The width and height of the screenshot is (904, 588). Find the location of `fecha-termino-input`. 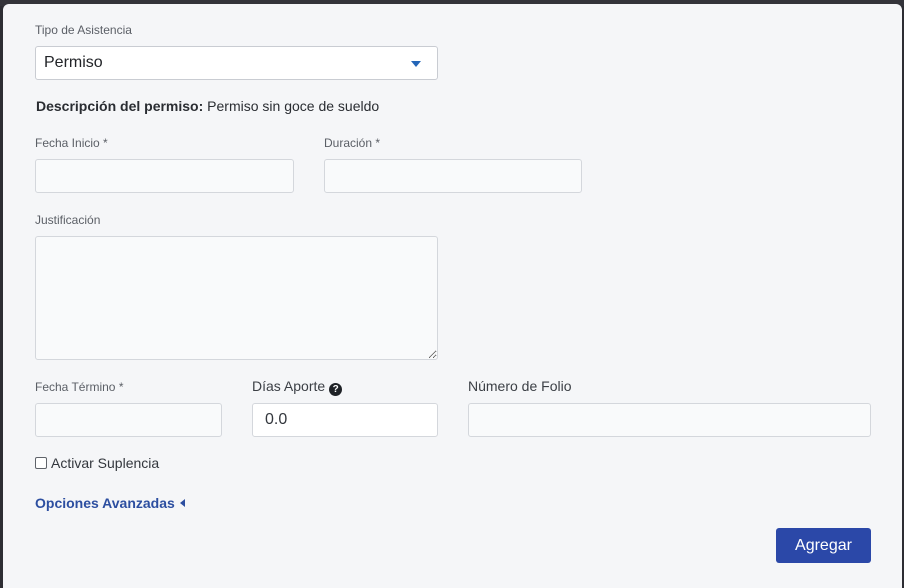

fecha-termino-input is located at coordinates (128, 420).